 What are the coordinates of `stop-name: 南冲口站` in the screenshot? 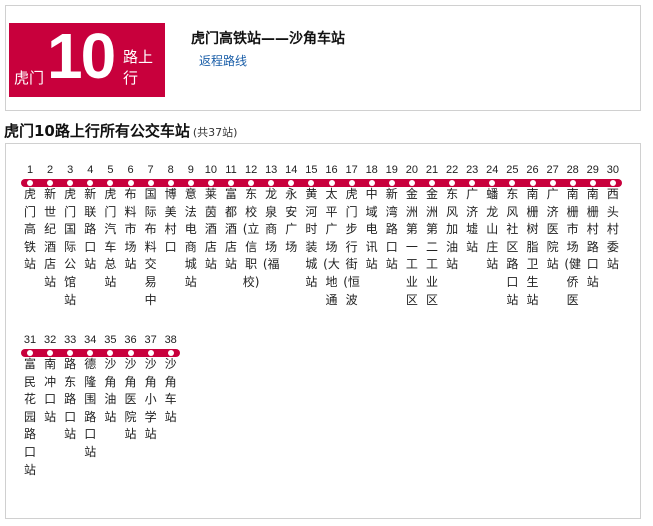 It's located at (50, 391).